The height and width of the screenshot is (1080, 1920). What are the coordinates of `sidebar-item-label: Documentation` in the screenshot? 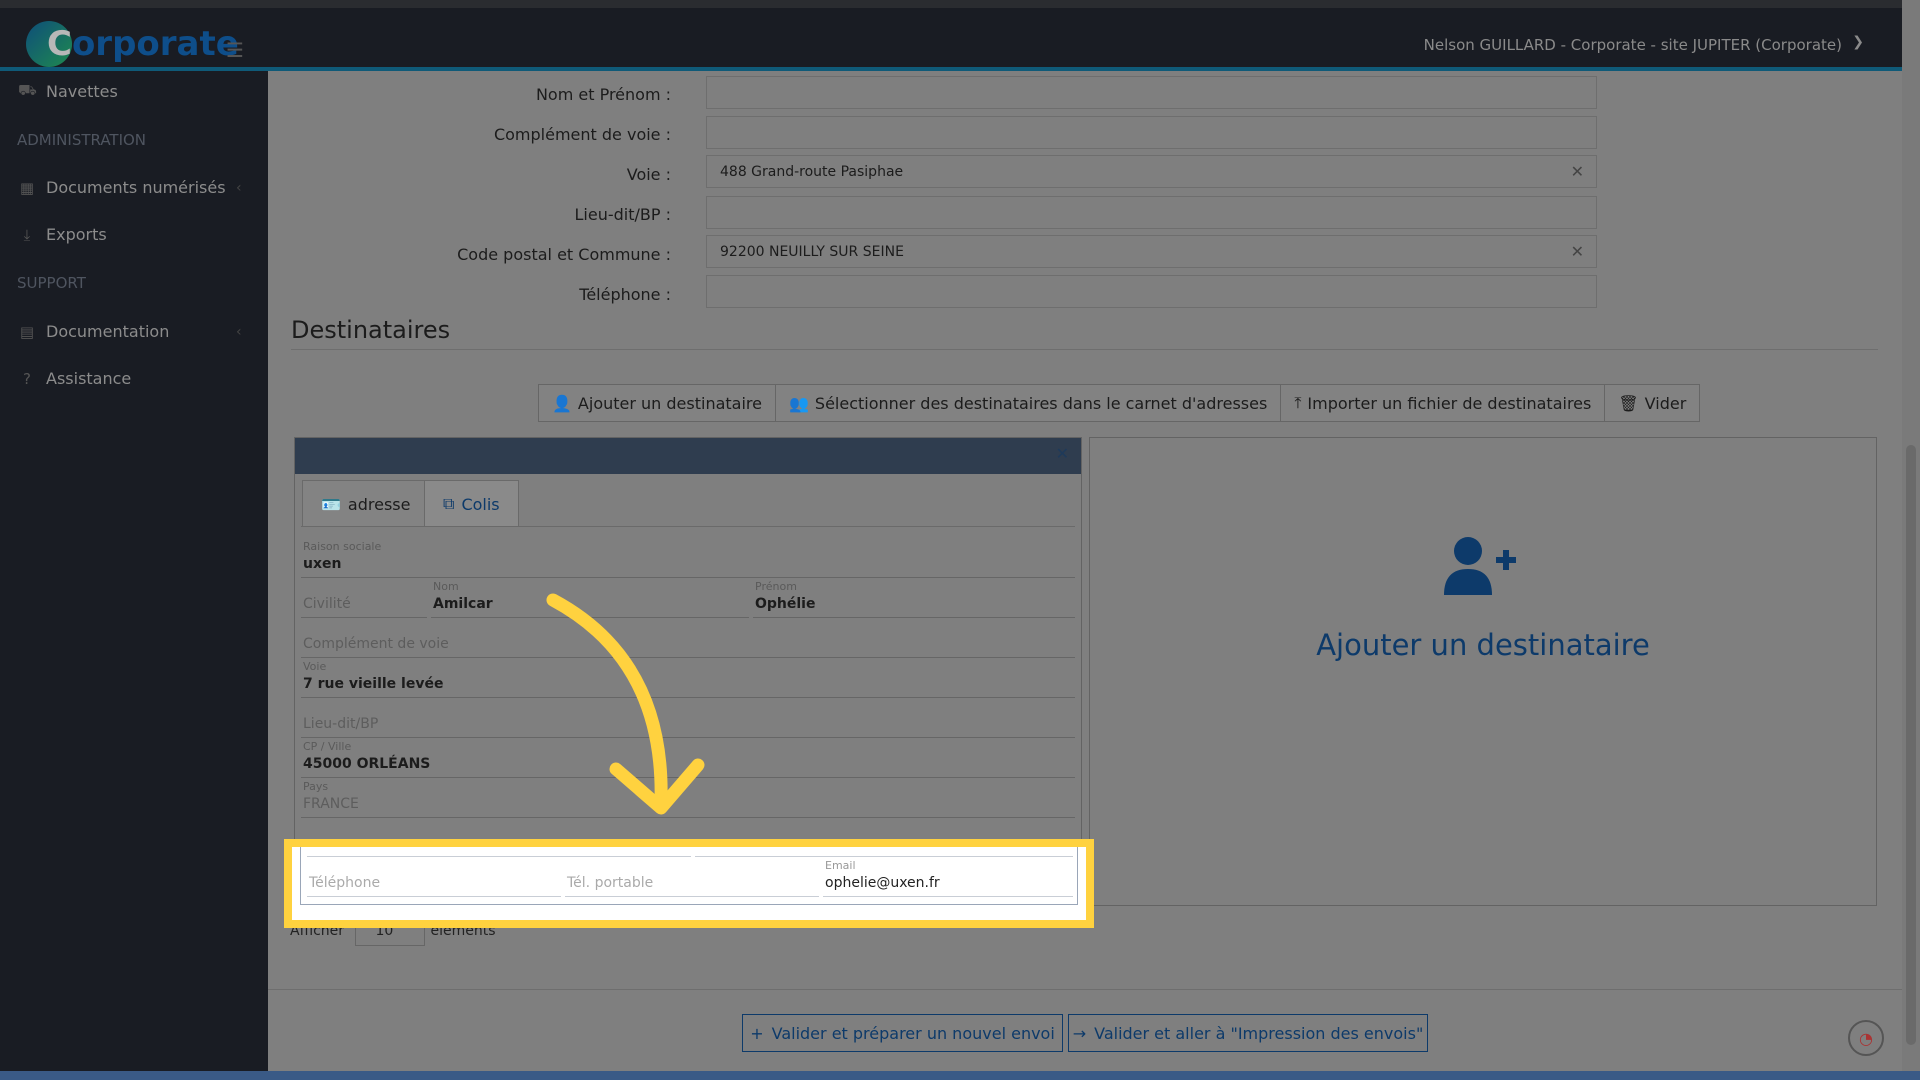 It's located at (108, 331).